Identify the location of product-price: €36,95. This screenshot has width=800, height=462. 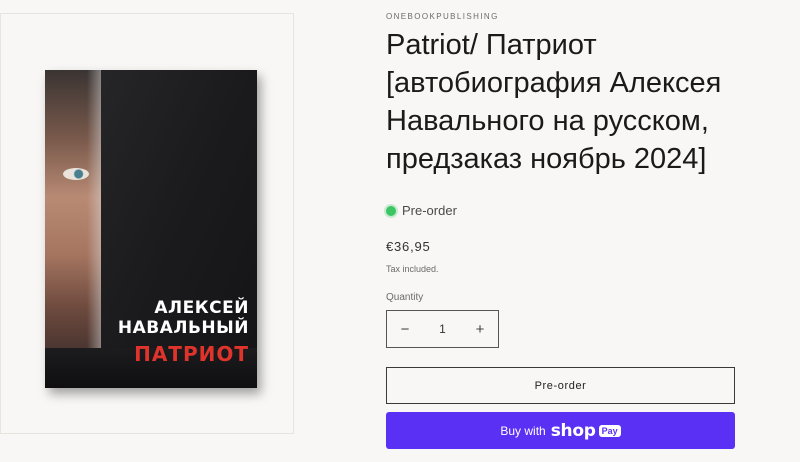
(408, 246).